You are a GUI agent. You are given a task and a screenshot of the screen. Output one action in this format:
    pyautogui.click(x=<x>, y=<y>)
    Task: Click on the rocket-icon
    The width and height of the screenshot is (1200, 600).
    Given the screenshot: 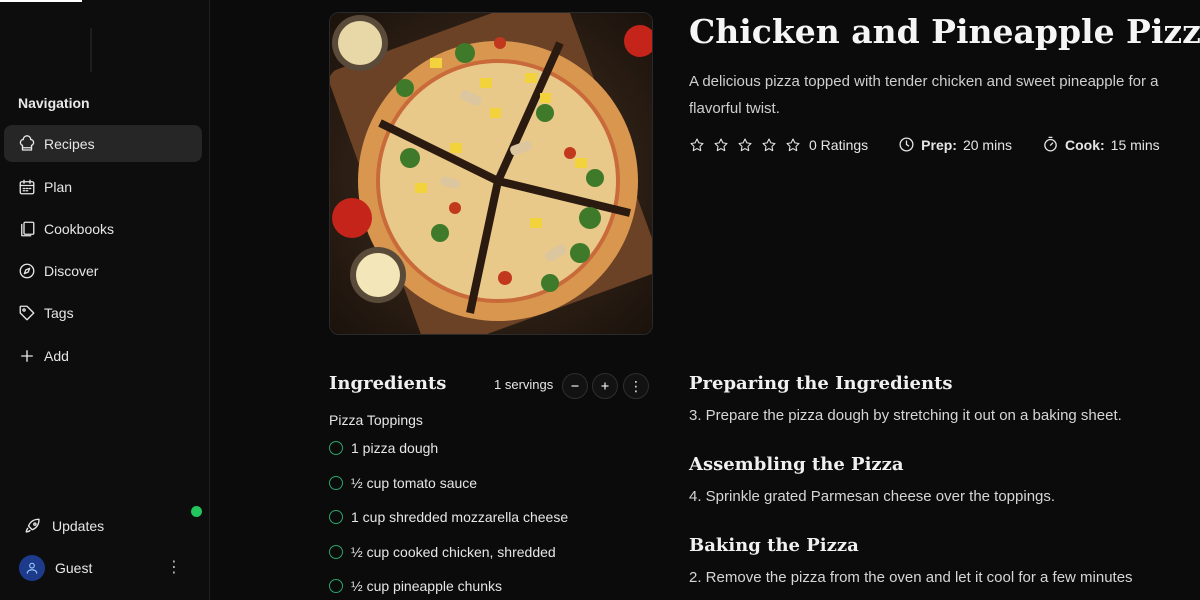 What is the action you would take?
    pyautogui.click(x=32, y=525)
    